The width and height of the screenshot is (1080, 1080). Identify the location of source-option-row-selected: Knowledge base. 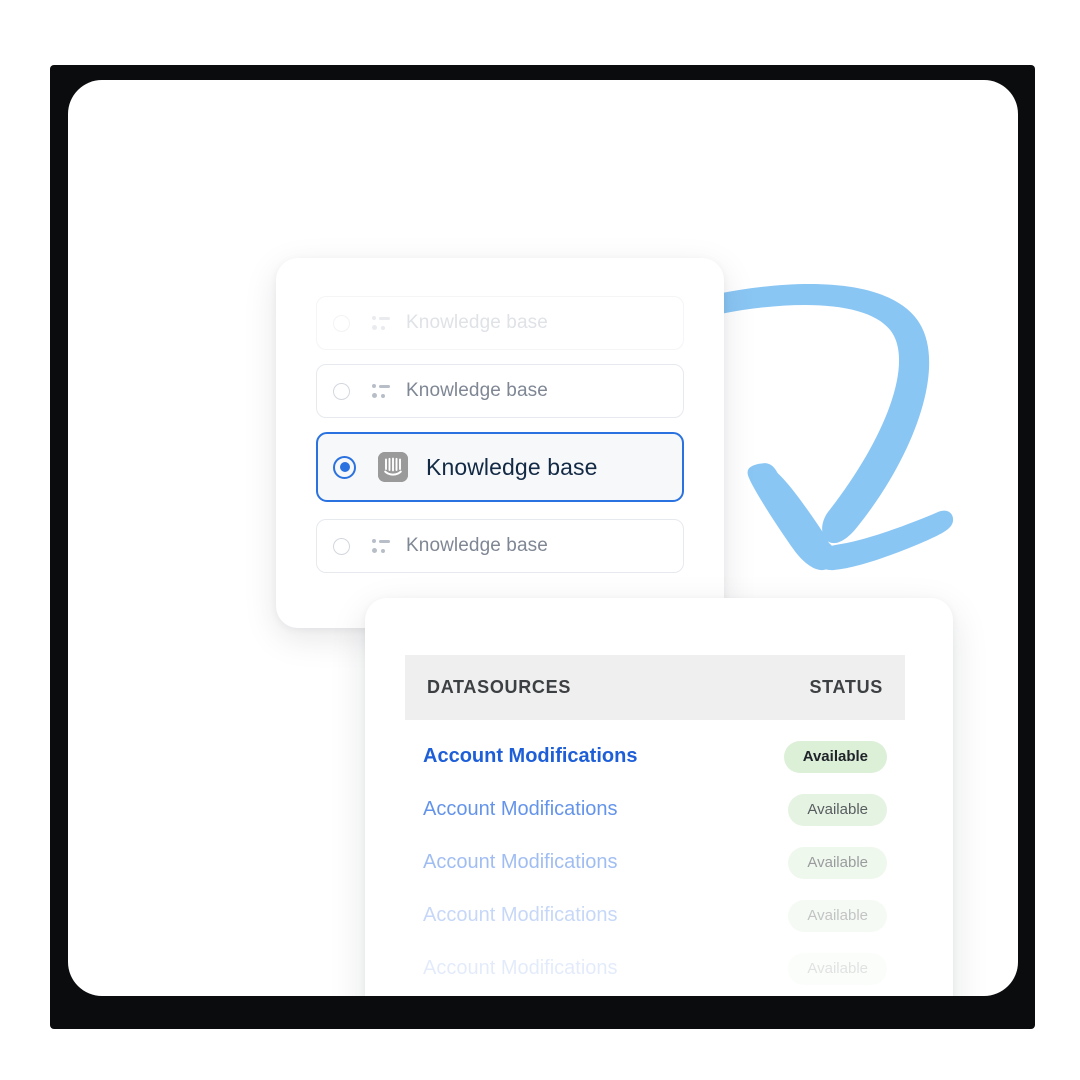
(500, 467).